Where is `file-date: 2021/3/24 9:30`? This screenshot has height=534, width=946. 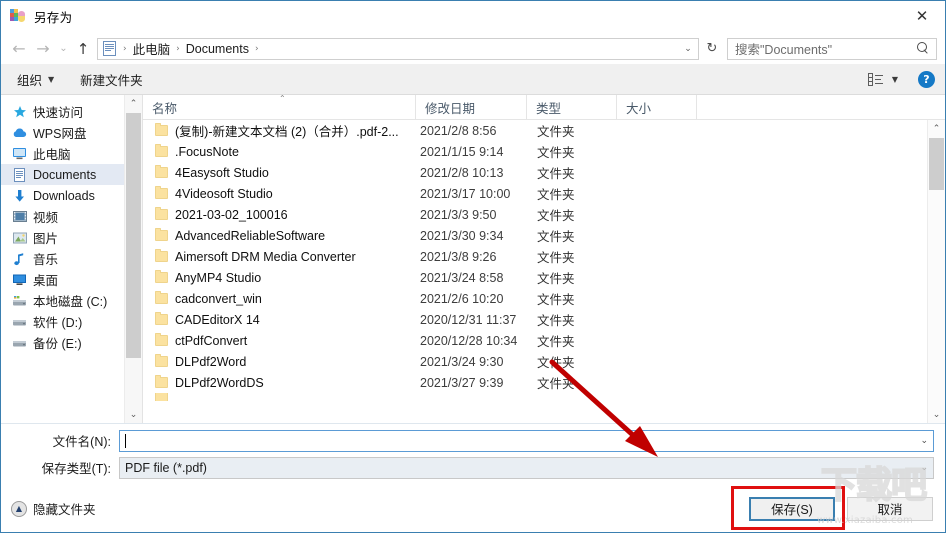
file-date: 2021/3/24 9:30 is located at coordinates (462, 361).